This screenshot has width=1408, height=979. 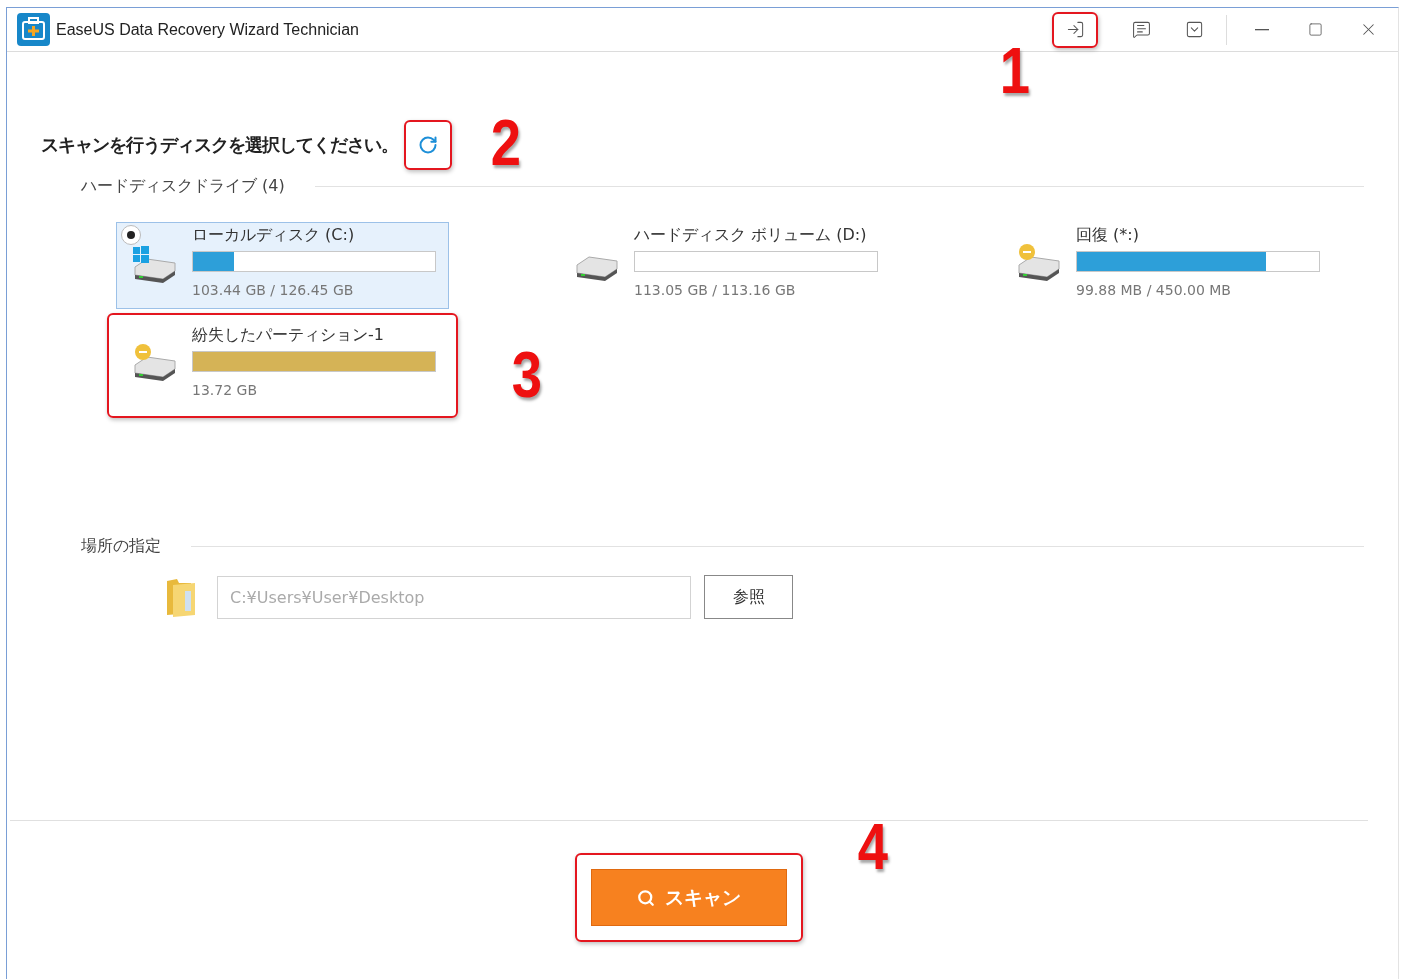 What do you see at coordinates (1166, 265) in the screenshot?
I see `disk-card: 回復 (*:) 99.88 MB / 450.00 MB` at bounding box center [1166, 265].